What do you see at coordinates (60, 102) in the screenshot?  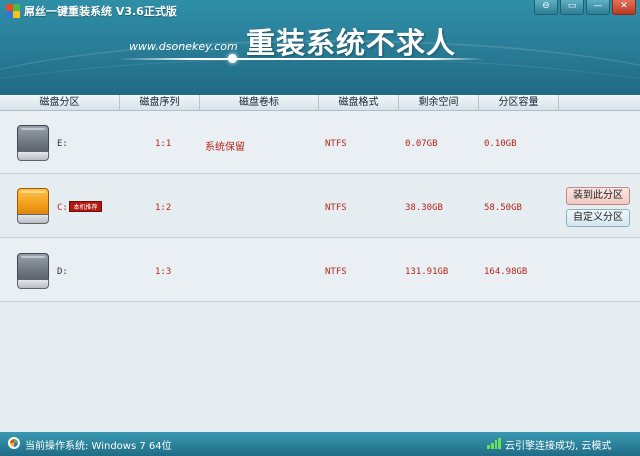 I see `col-partition: 磁盘分区` at bounding box center [60, 102].